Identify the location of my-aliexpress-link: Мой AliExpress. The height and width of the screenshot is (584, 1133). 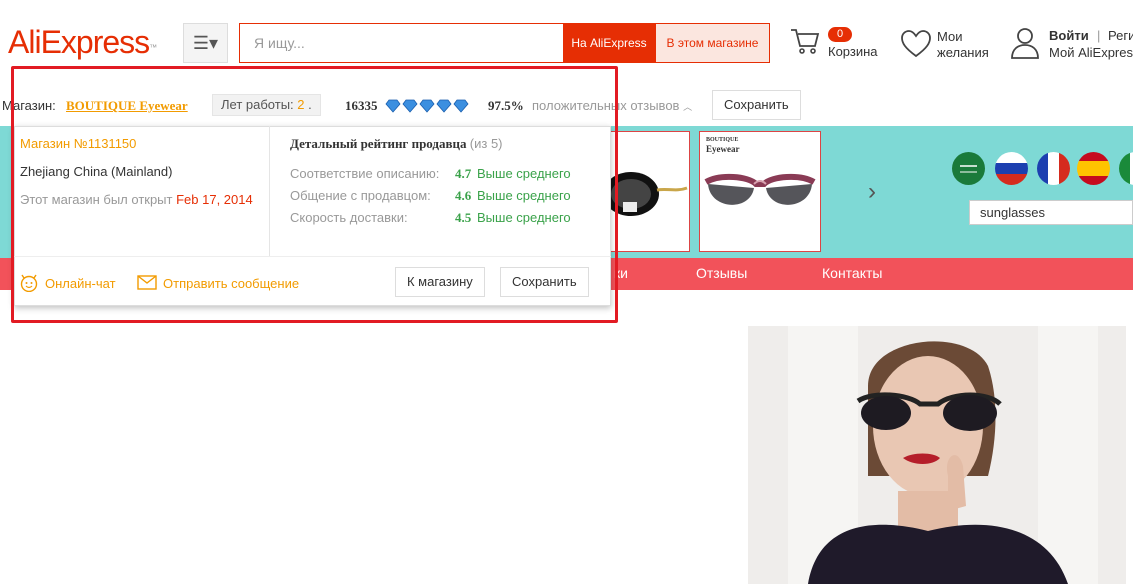
(1091, 52).